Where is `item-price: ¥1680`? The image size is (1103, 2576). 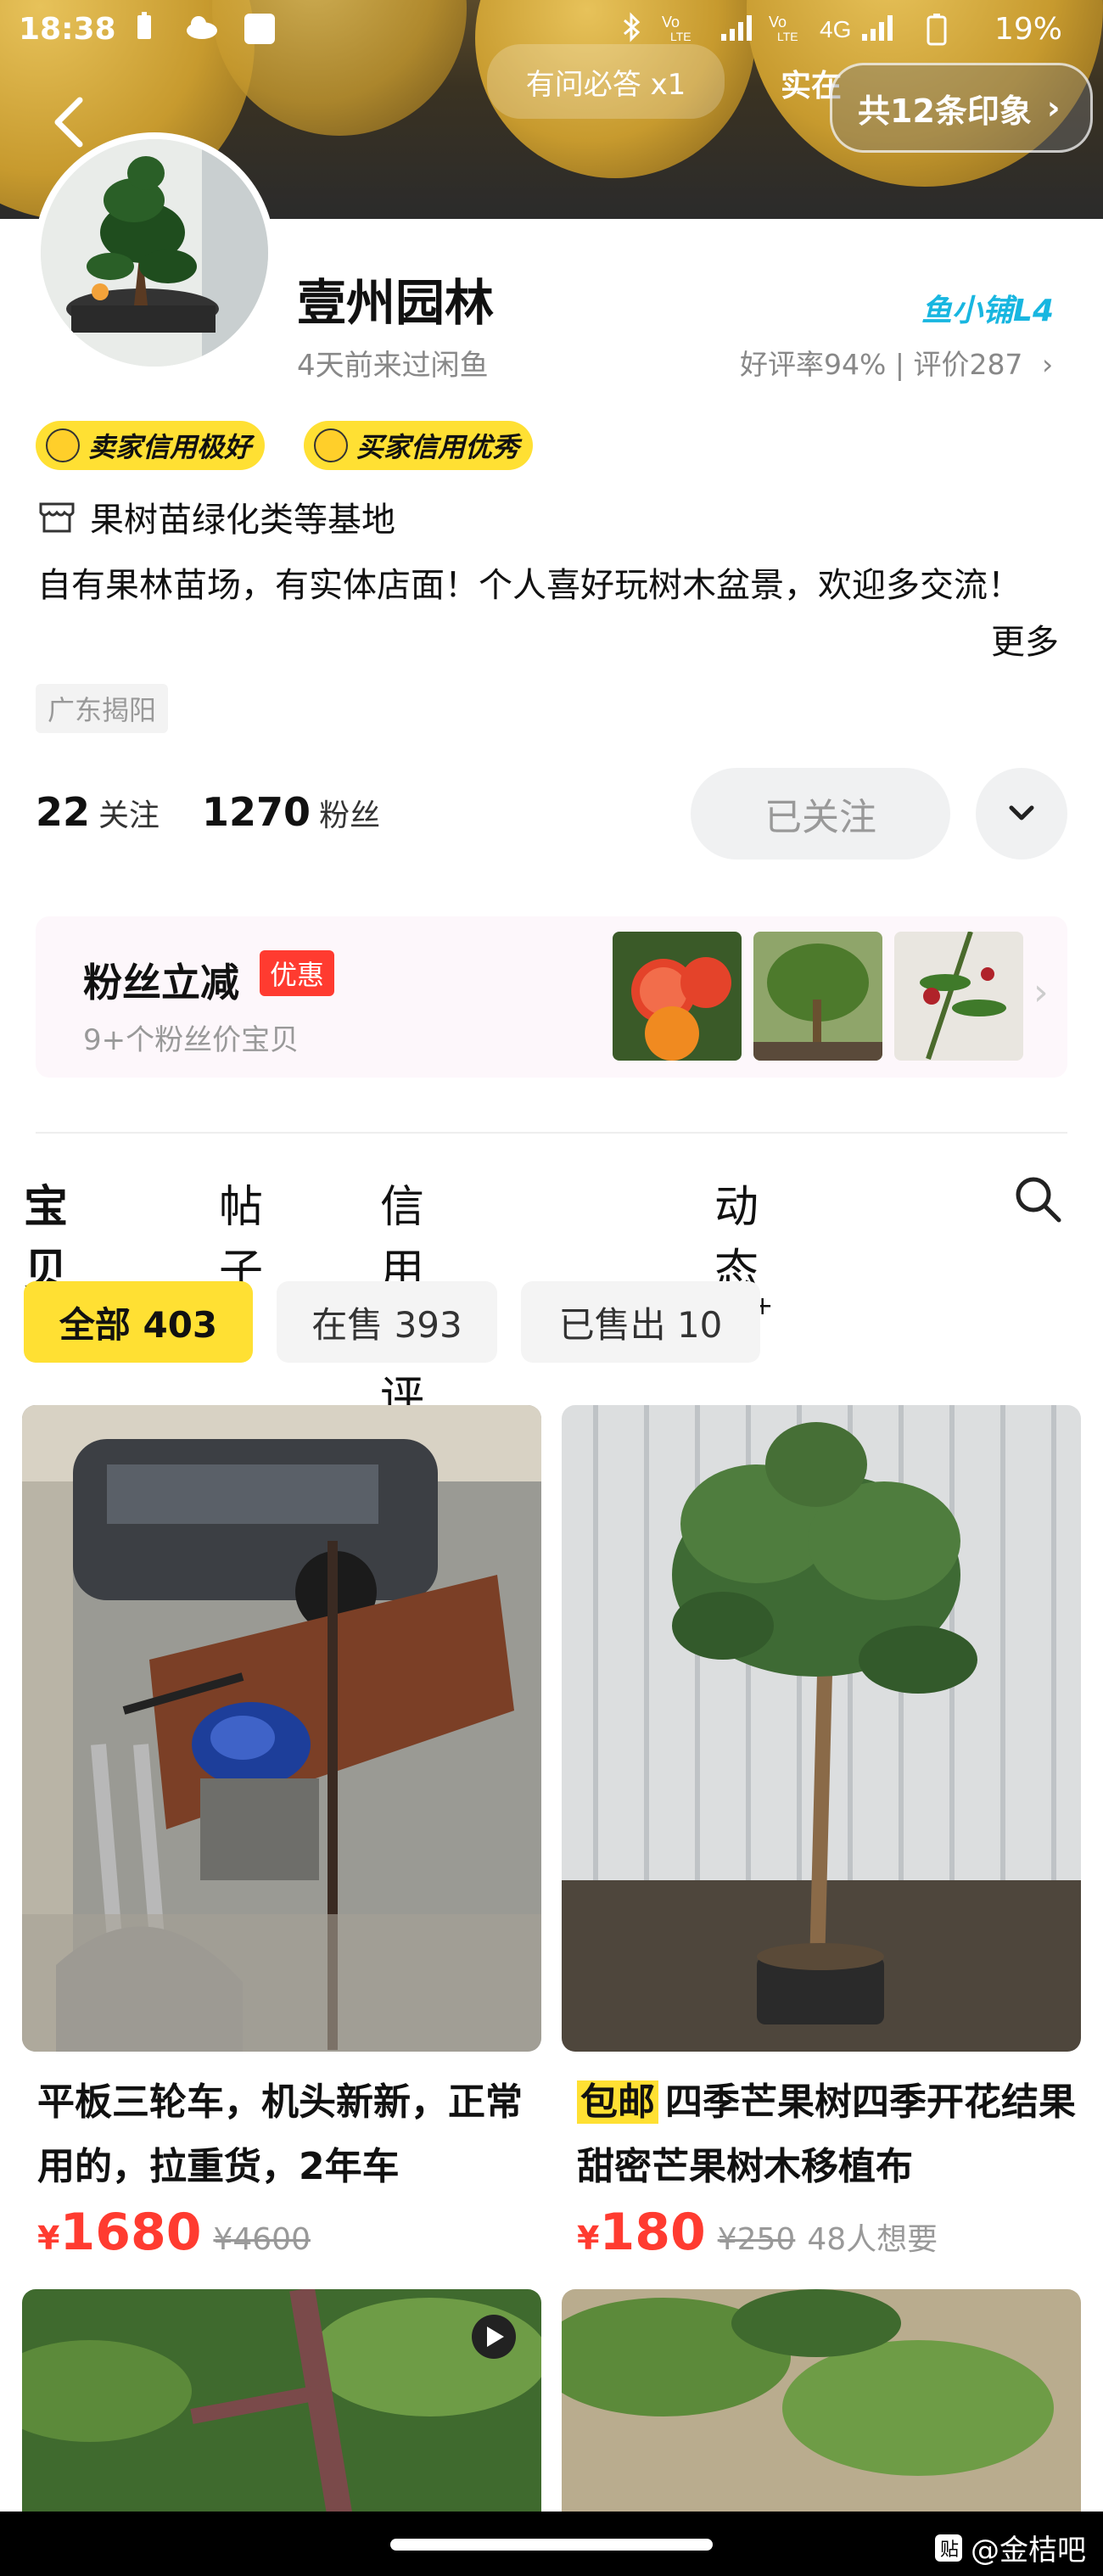
item-price: ¥1680 is located at coordinates (119, 2232).